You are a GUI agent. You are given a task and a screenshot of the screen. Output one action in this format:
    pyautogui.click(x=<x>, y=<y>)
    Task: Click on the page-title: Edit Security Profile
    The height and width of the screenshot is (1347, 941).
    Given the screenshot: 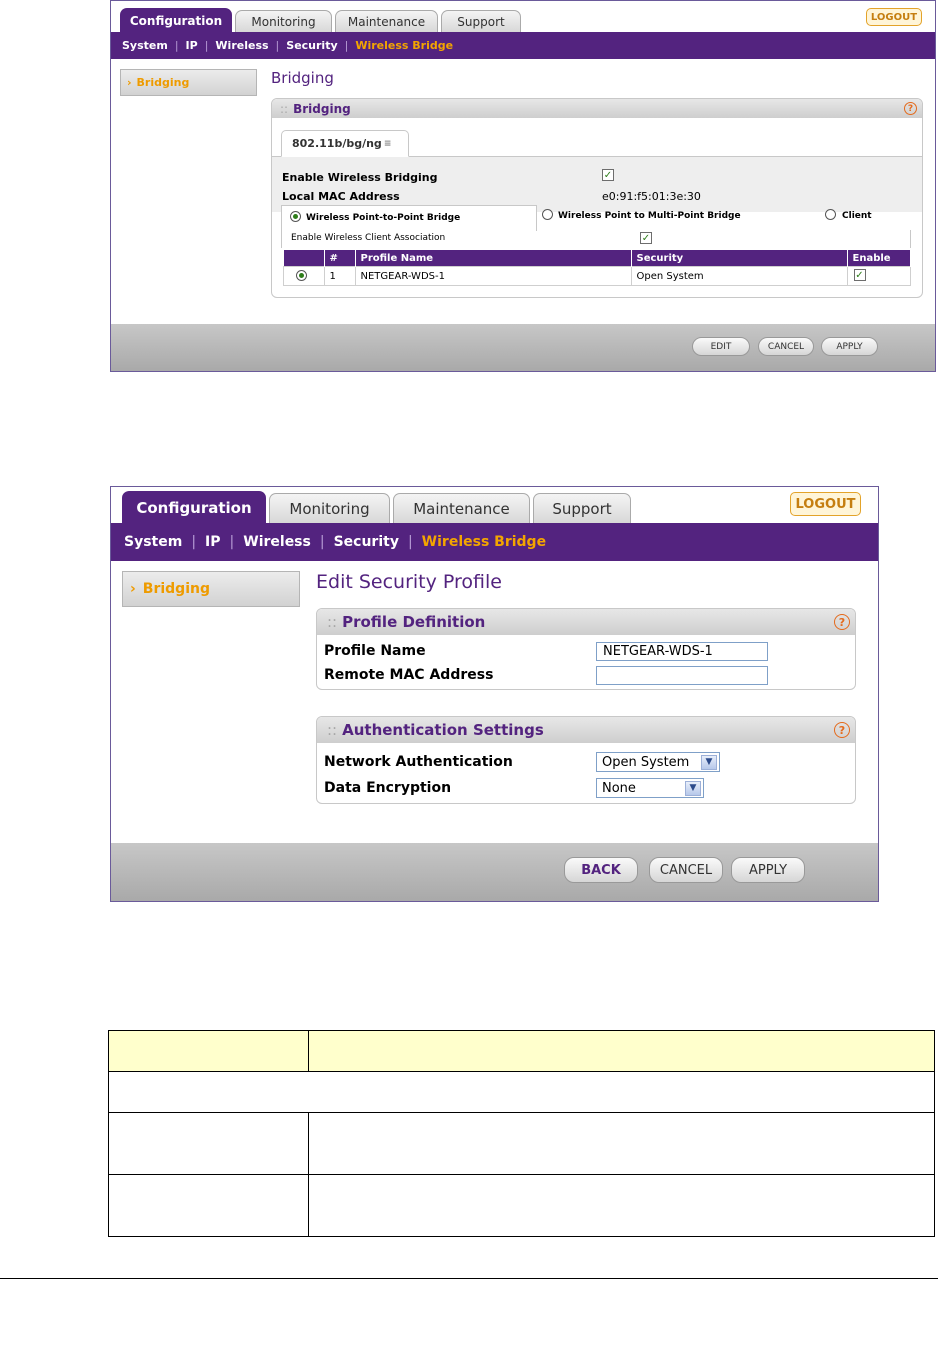 What is the action you would take?
    pyautogui.click(x=409, y=582)
    